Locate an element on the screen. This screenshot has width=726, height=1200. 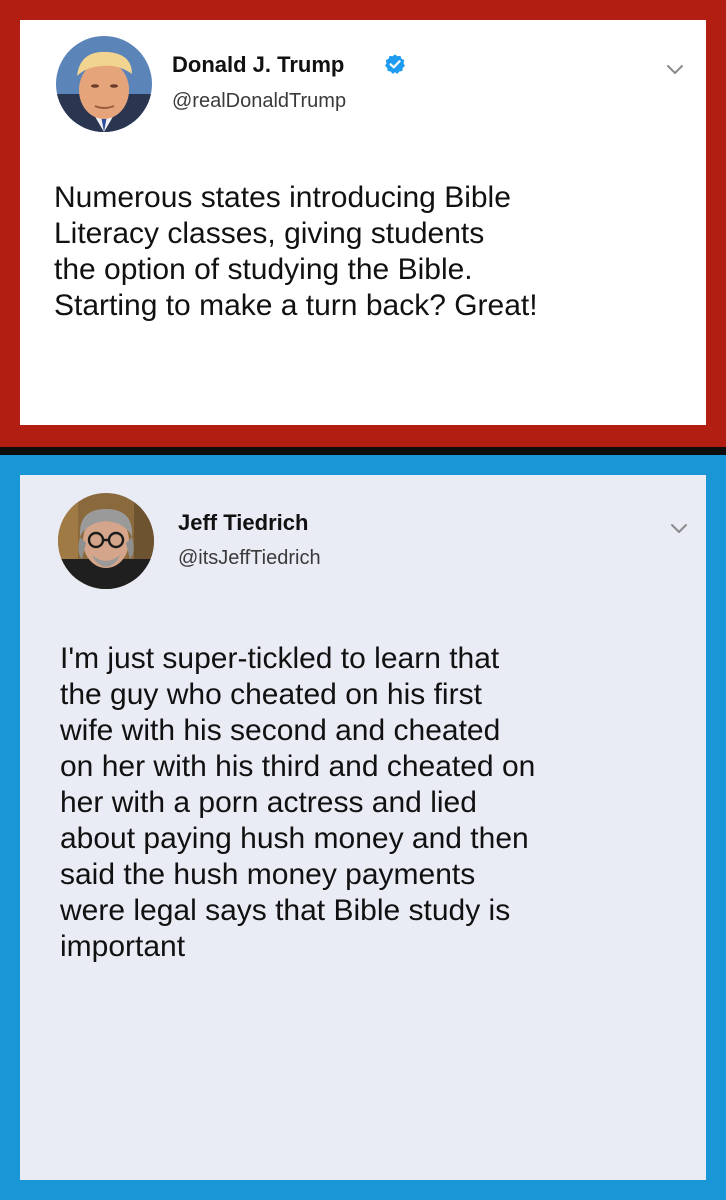
author-name: Jeff Tiedrich is located at coordinates (243, 523).